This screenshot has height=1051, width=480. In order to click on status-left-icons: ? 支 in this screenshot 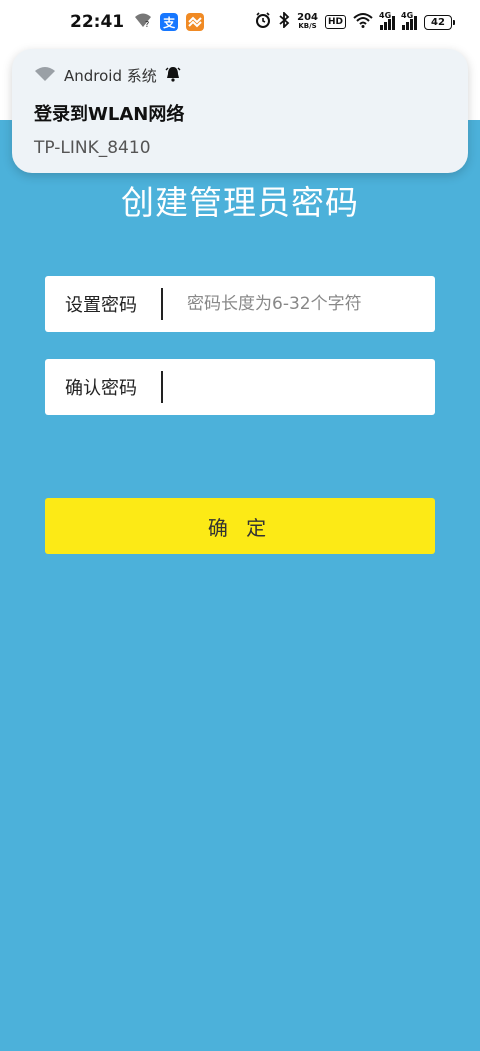, I will do `click(169, 22)`.